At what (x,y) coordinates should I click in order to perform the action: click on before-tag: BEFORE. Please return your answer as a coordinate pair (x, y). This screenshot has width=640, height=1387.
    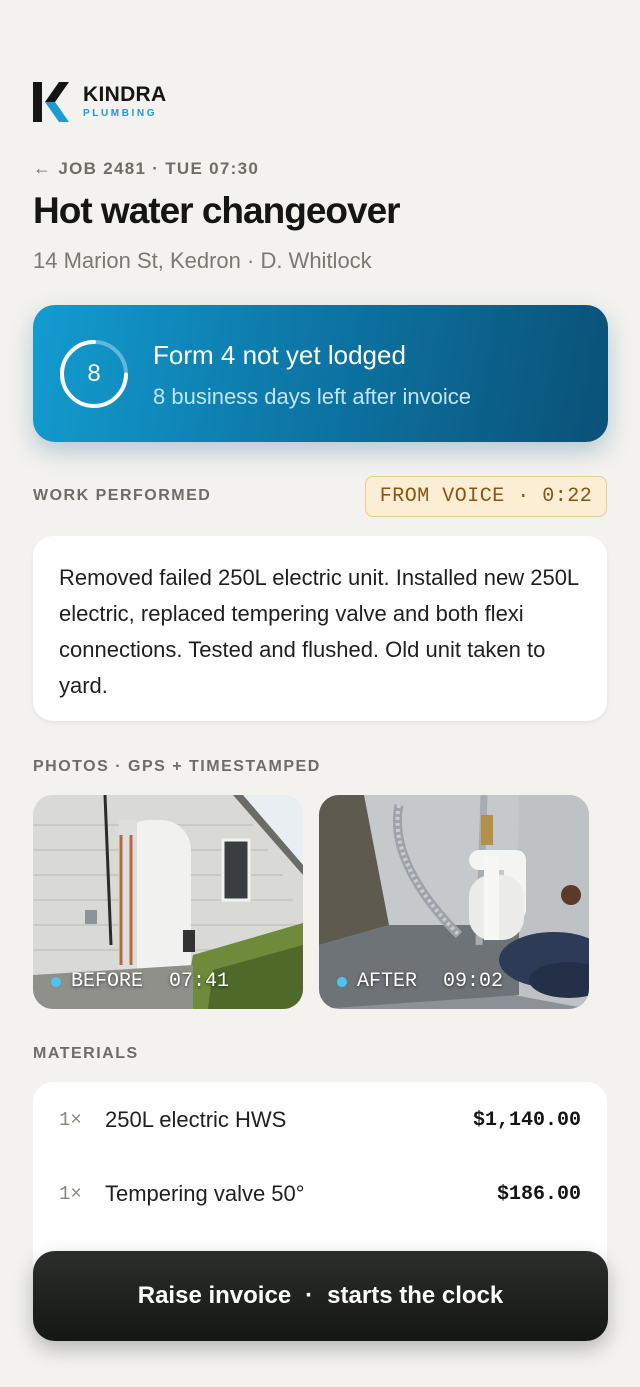
    Looking at the image, I should click on (107, 981).